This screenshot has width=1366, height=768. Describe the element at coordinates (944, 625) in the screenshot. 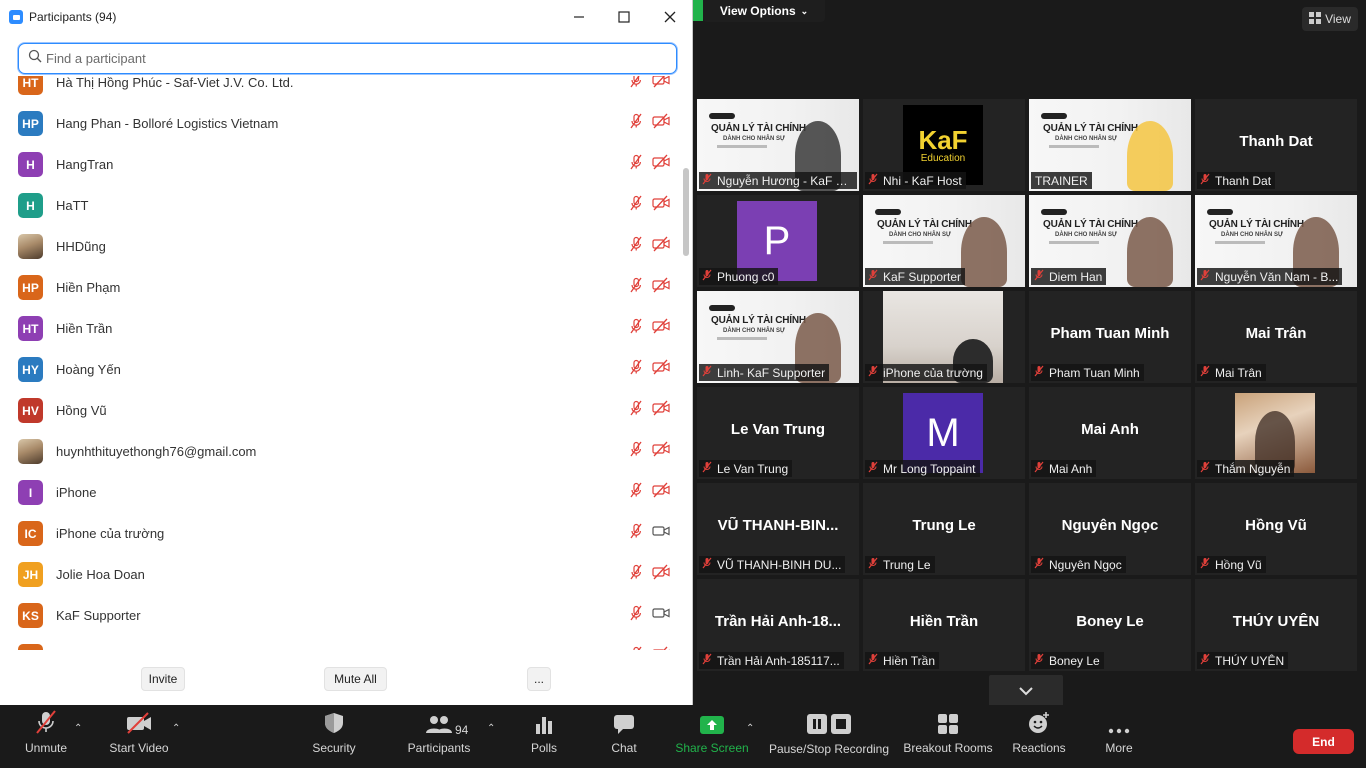

I see `video-tile: Hiền Trần Hiền Trần` at that location.